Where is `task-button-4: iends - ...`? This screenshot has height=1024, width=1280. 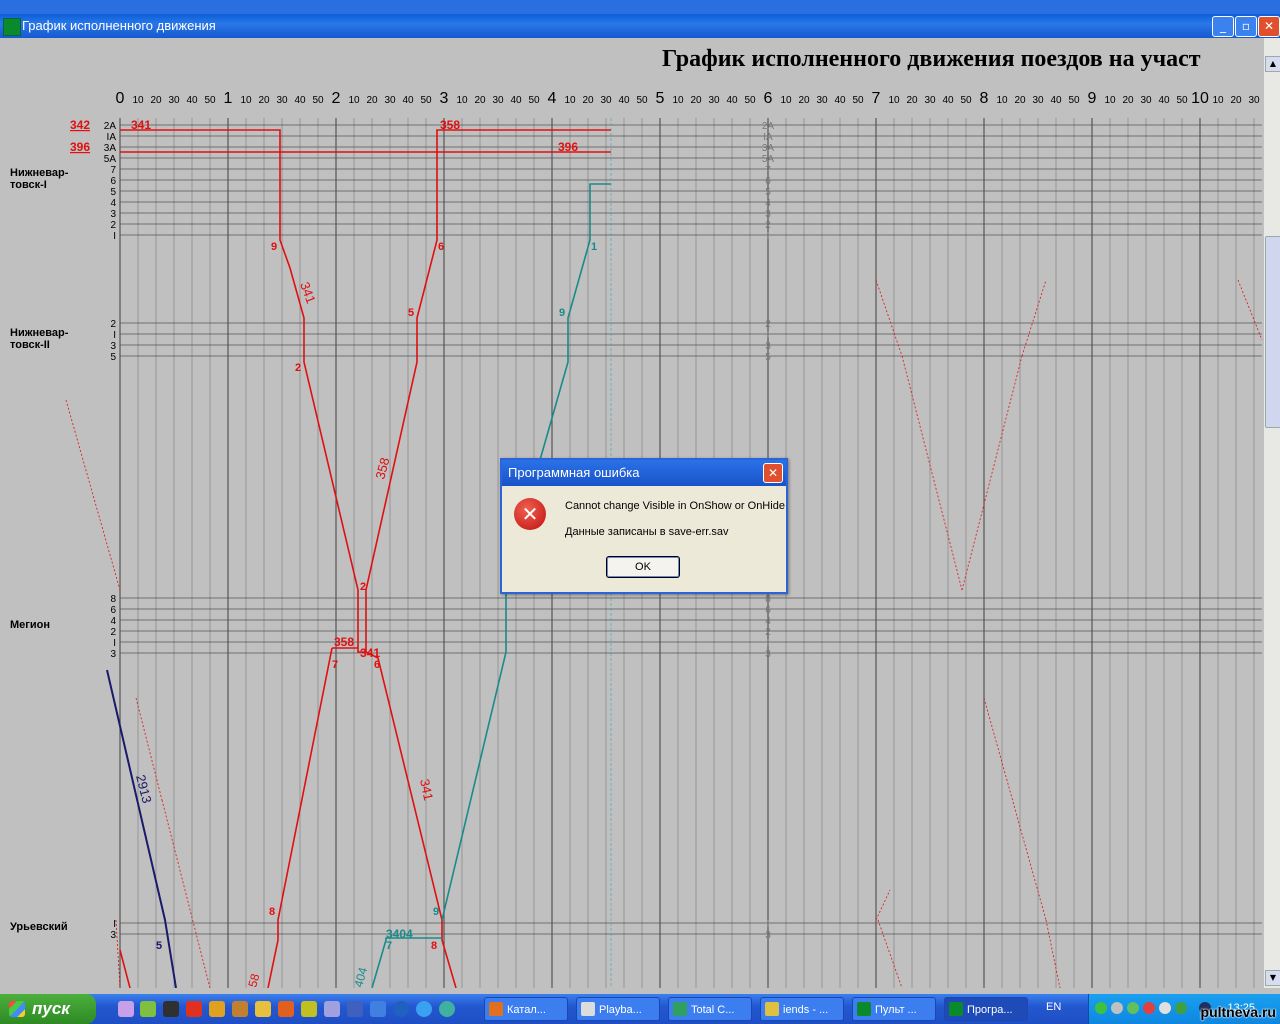
task-button-4: iends - ... is located at coordinates (802, 1009).